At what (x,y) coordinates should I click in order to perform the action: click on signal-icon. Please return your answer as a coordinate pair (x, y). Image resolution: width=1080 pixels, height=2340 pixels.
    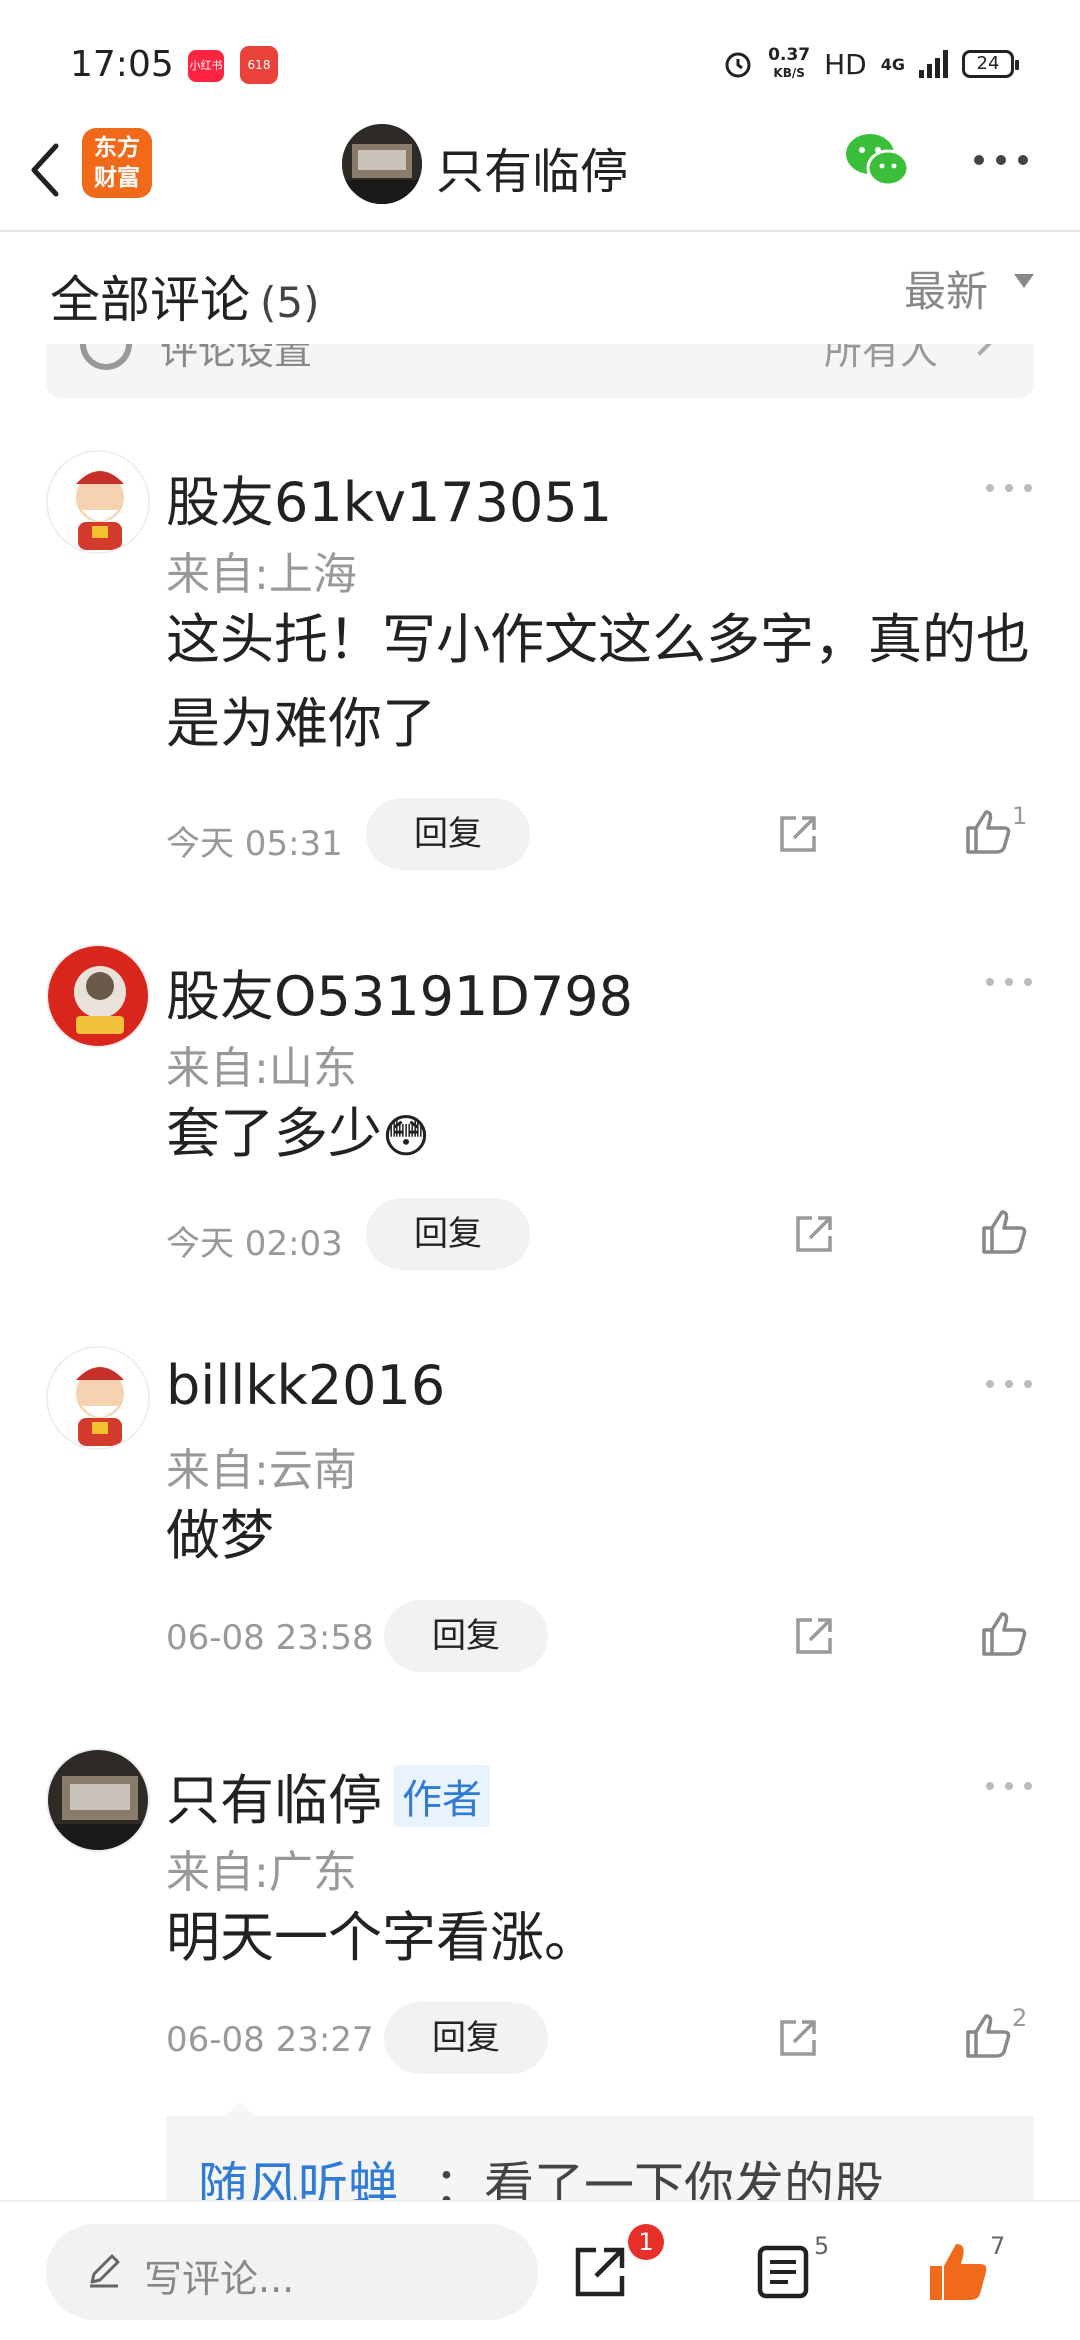
    Looking at the image, I should click on (933, 64).